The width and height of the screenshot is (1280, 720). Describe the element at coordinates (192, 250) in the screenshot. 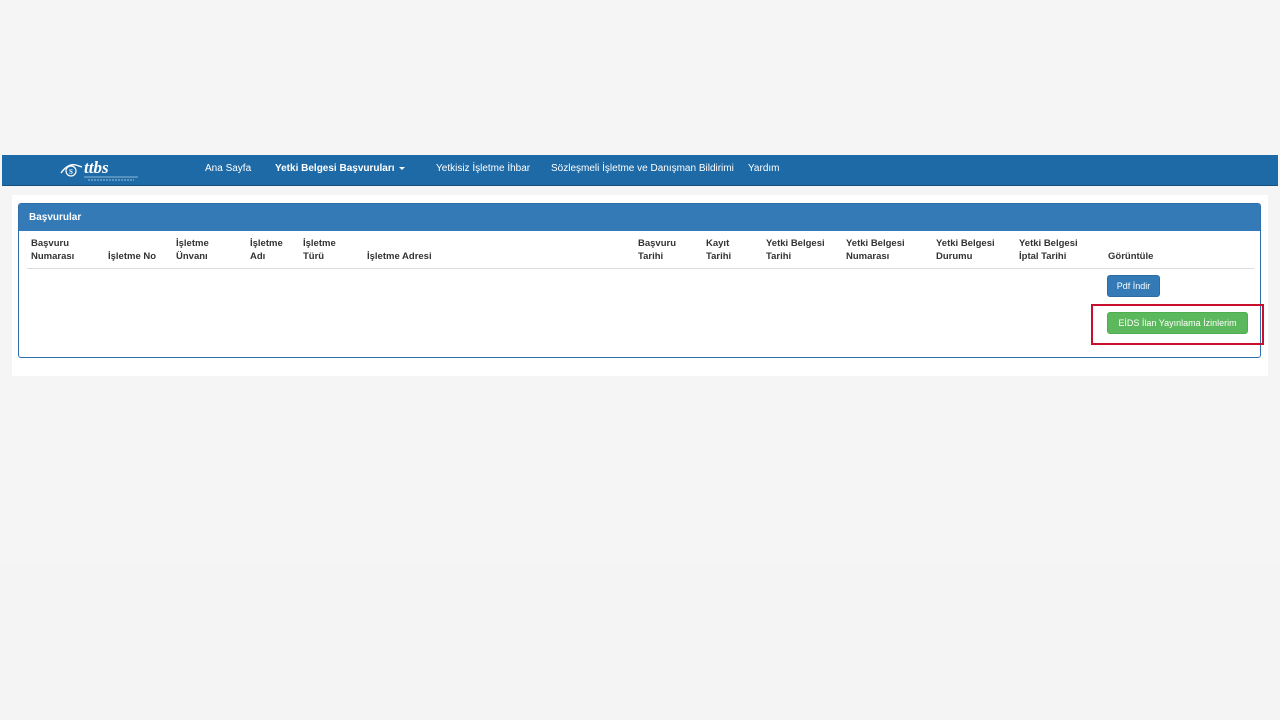

I see `column-header: İşletme Ünvanı` at that location.